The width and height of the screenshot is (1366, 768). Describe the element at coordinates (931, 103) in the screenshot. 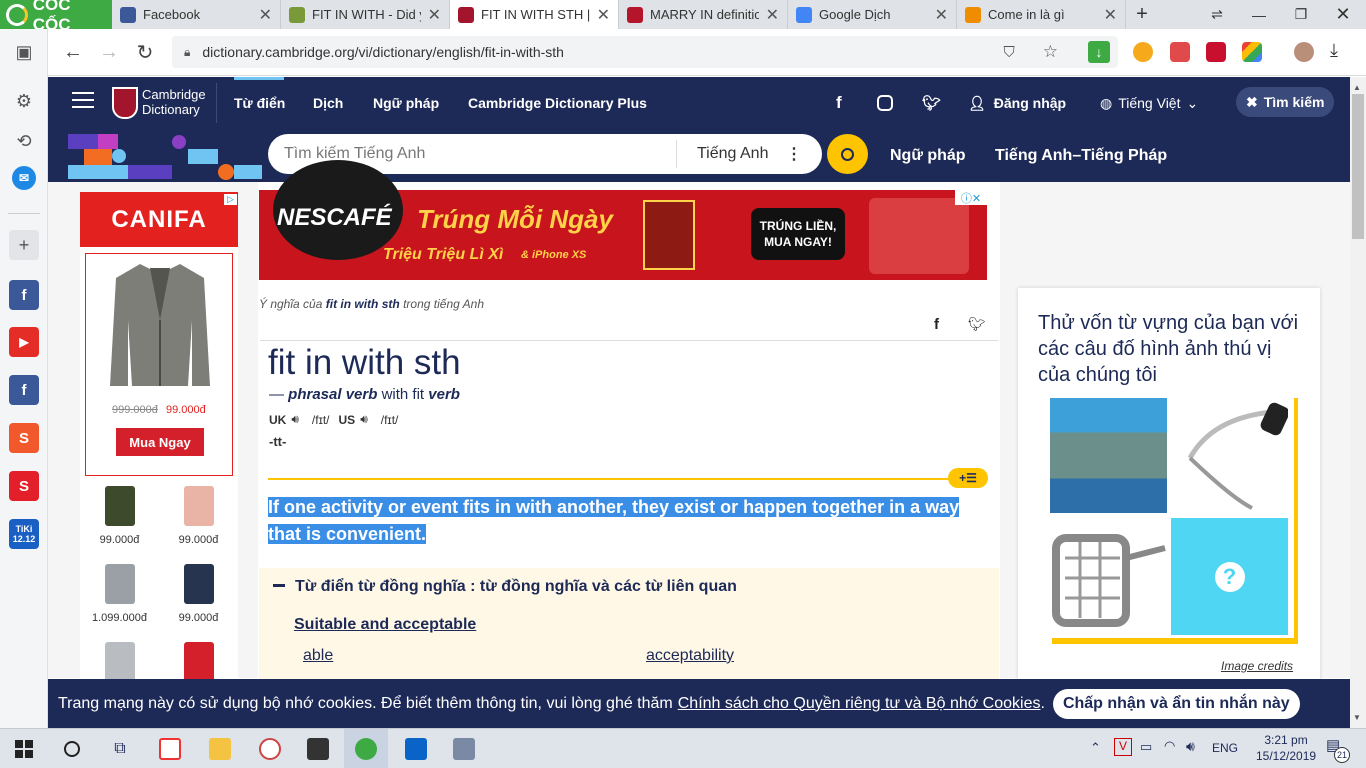

I see `twitter-icon: 🐦︎` at that location.